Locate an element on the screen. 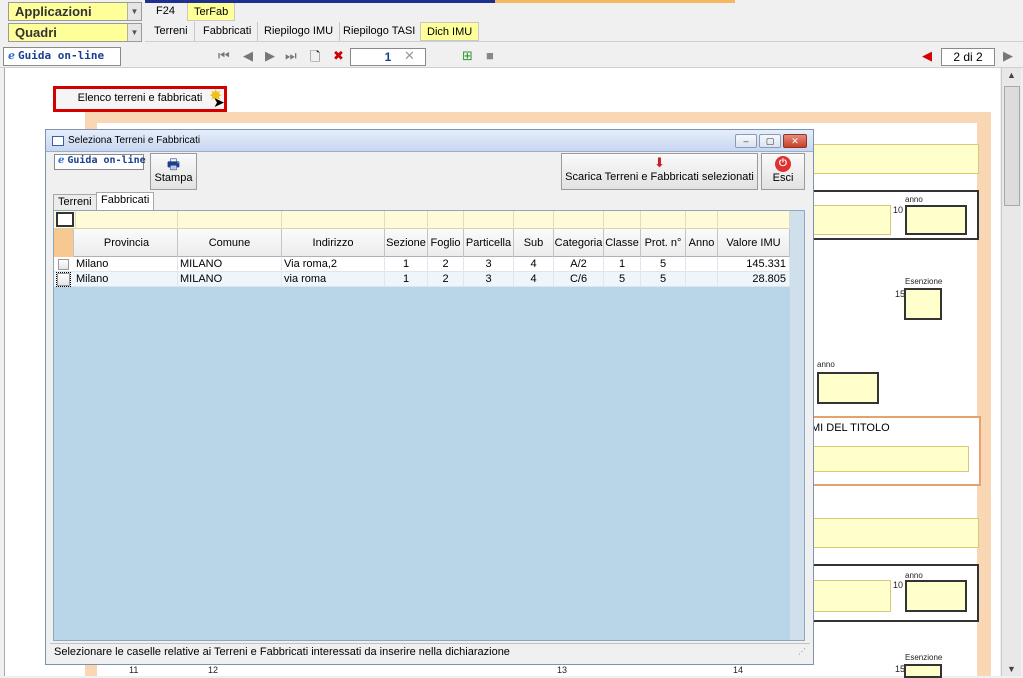 The image size is (1023, 678). col-sub: Sub is located at coordinates (534, 243).